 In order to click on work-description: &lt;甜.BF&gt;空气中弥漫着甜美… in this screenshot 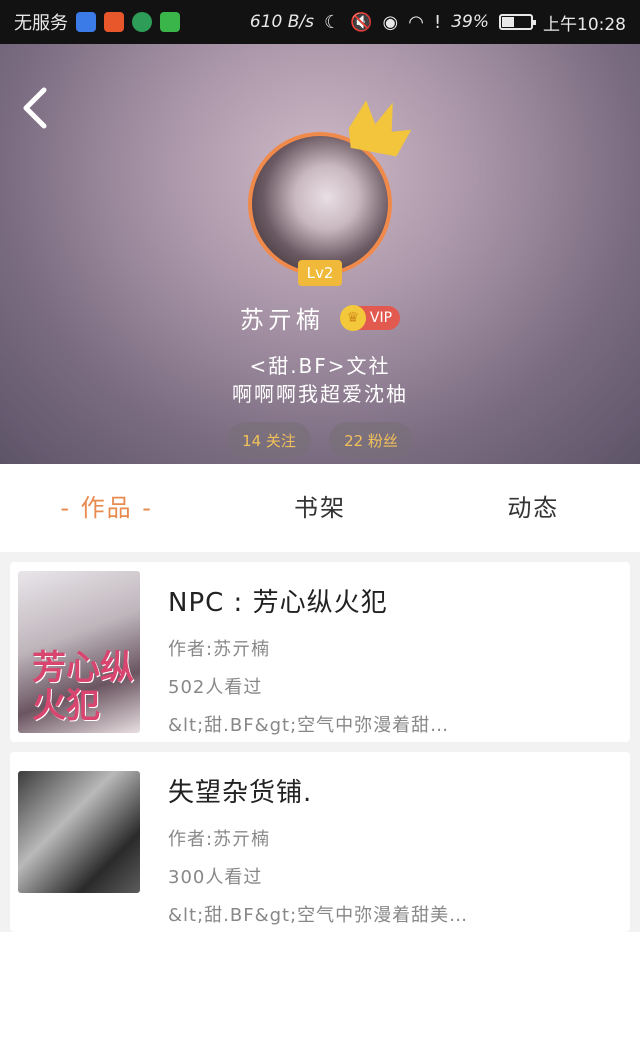, I will do `click(318, 915)`.